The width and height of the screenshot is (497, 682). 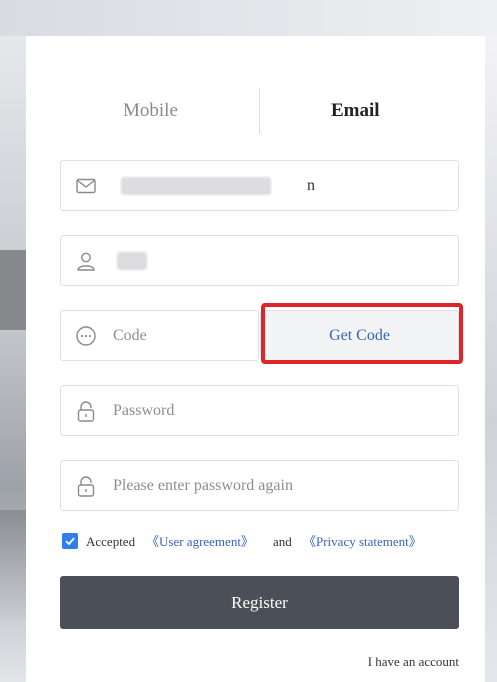 I want to click on agreement-prefix: Accepted, so click(x=111, y=541).